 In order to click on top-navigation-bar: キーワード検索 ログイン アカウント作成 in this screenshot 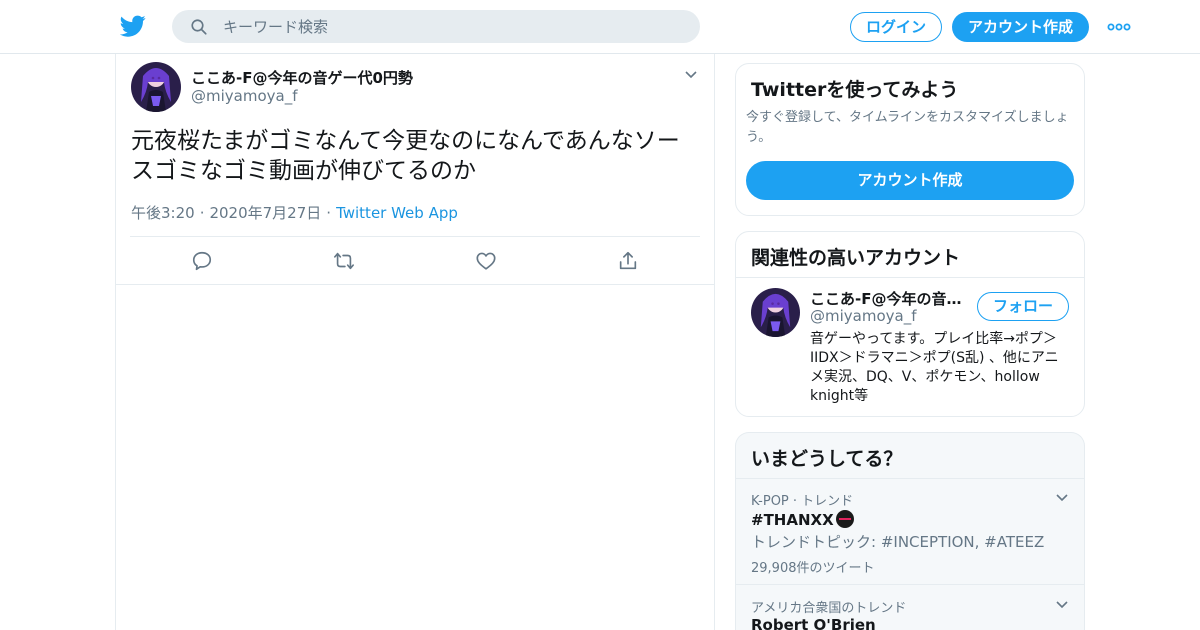, I will do `click(600, 27)`.